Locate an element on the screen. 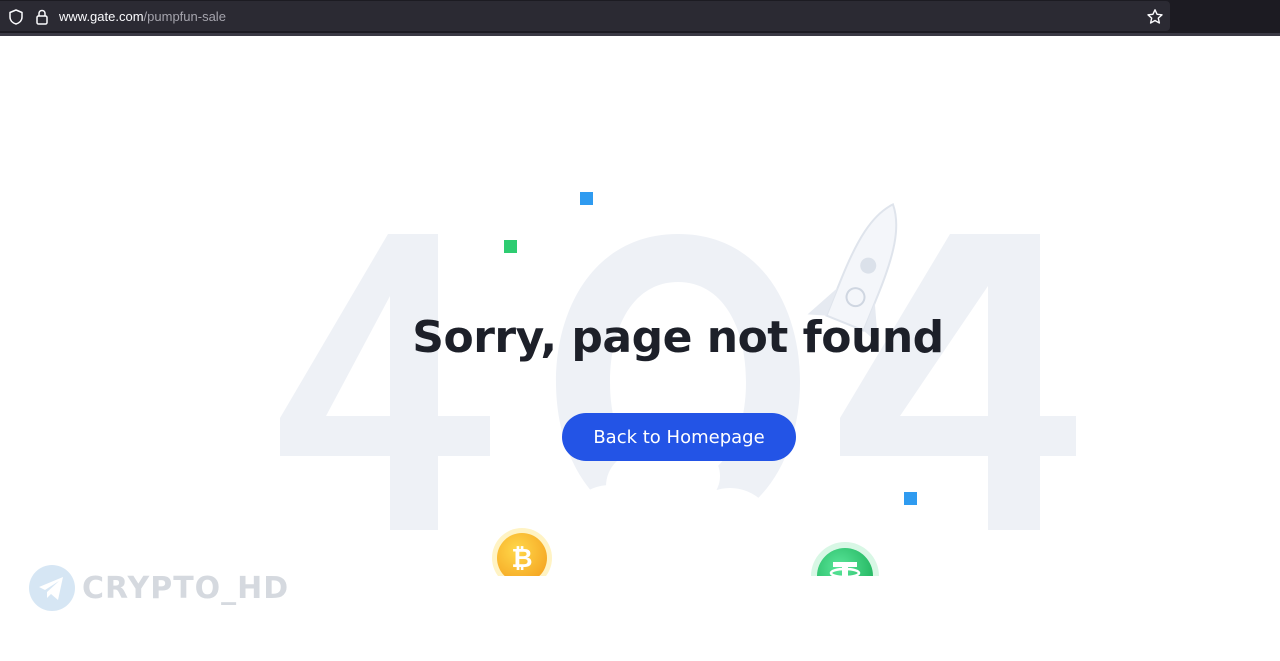  telegram-icon is located at coordinates (52, 588).